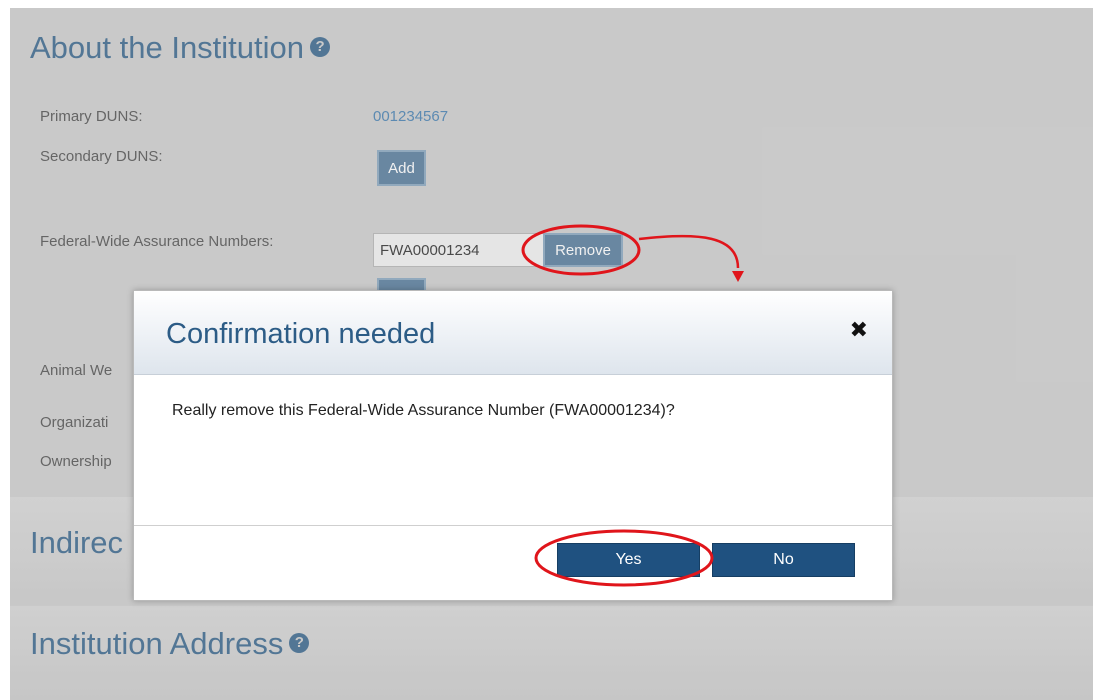  I want to click on yes-button: Yes, so click(628, 560).